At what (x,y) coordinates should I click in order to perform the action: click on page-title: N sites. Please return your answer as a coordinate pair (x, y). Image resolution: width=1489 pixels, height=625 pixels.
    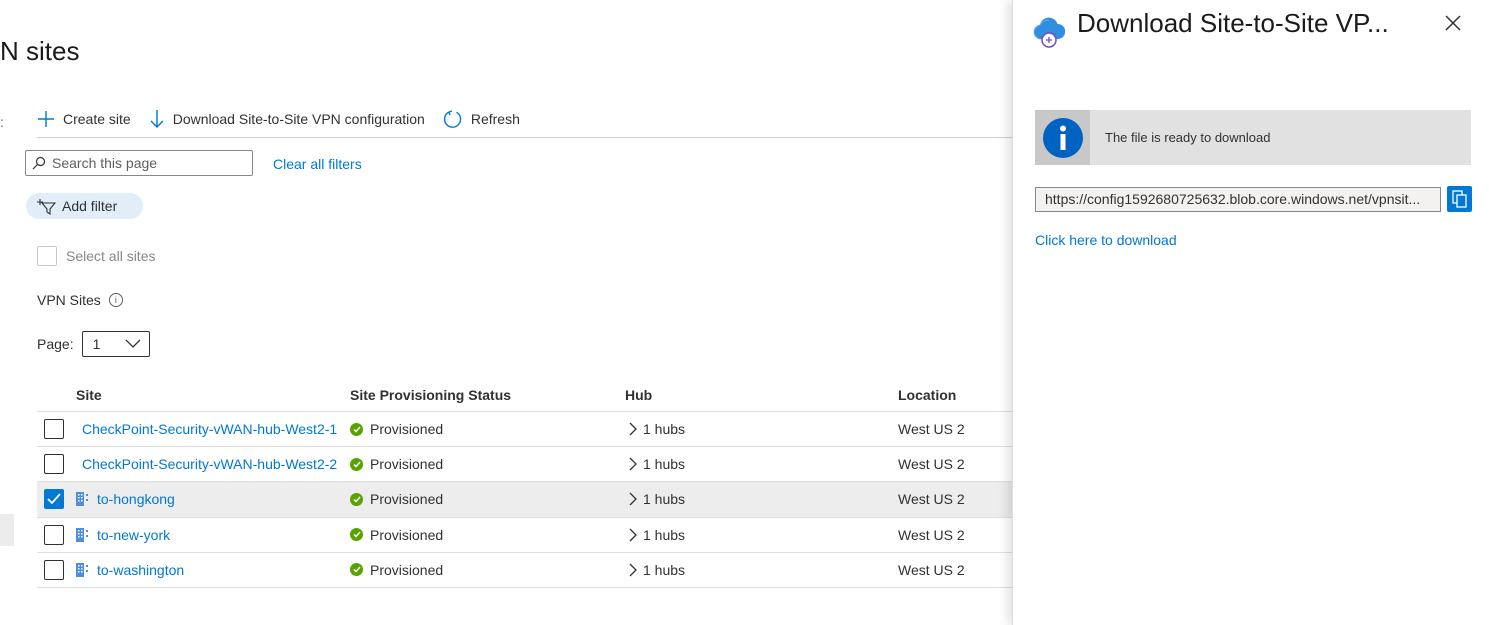
    Looking at the image, I should click on (40, 51).